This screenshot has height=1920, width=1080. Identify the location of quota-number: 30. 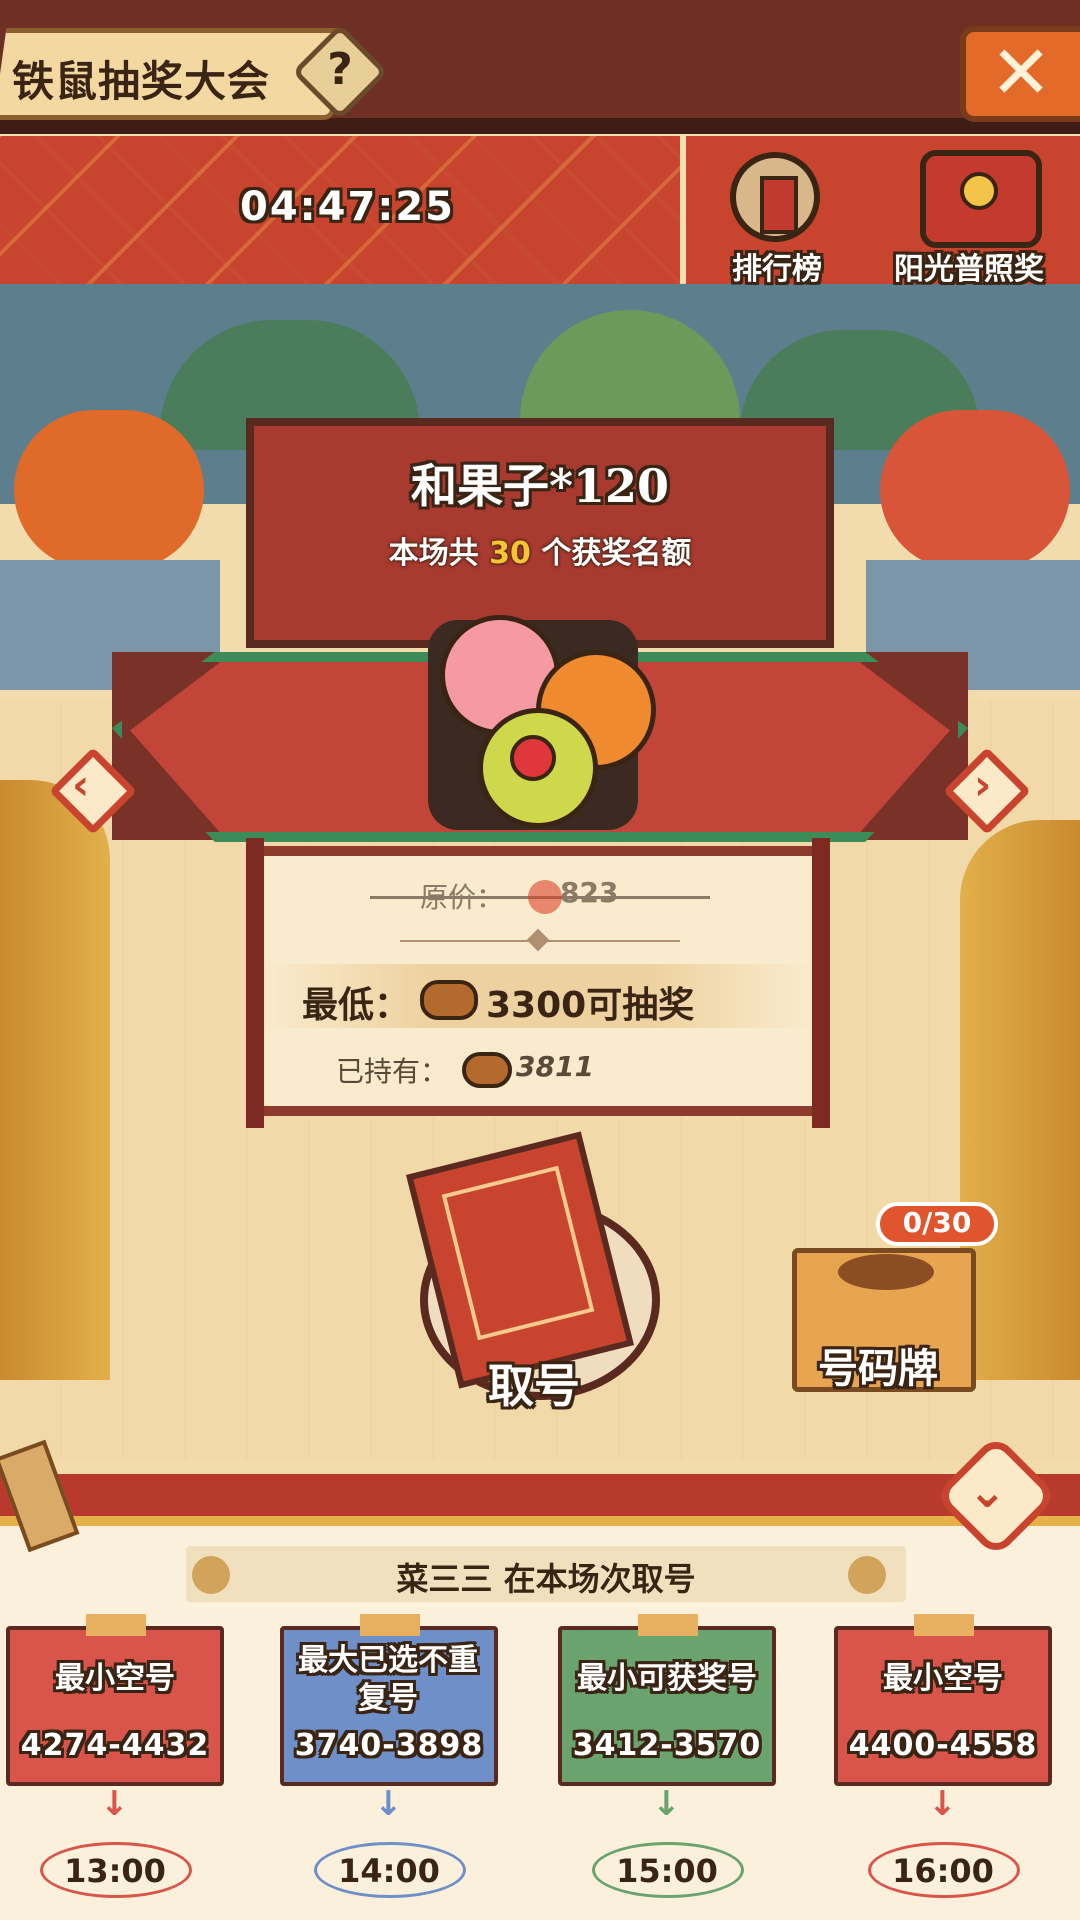
(510, 553).